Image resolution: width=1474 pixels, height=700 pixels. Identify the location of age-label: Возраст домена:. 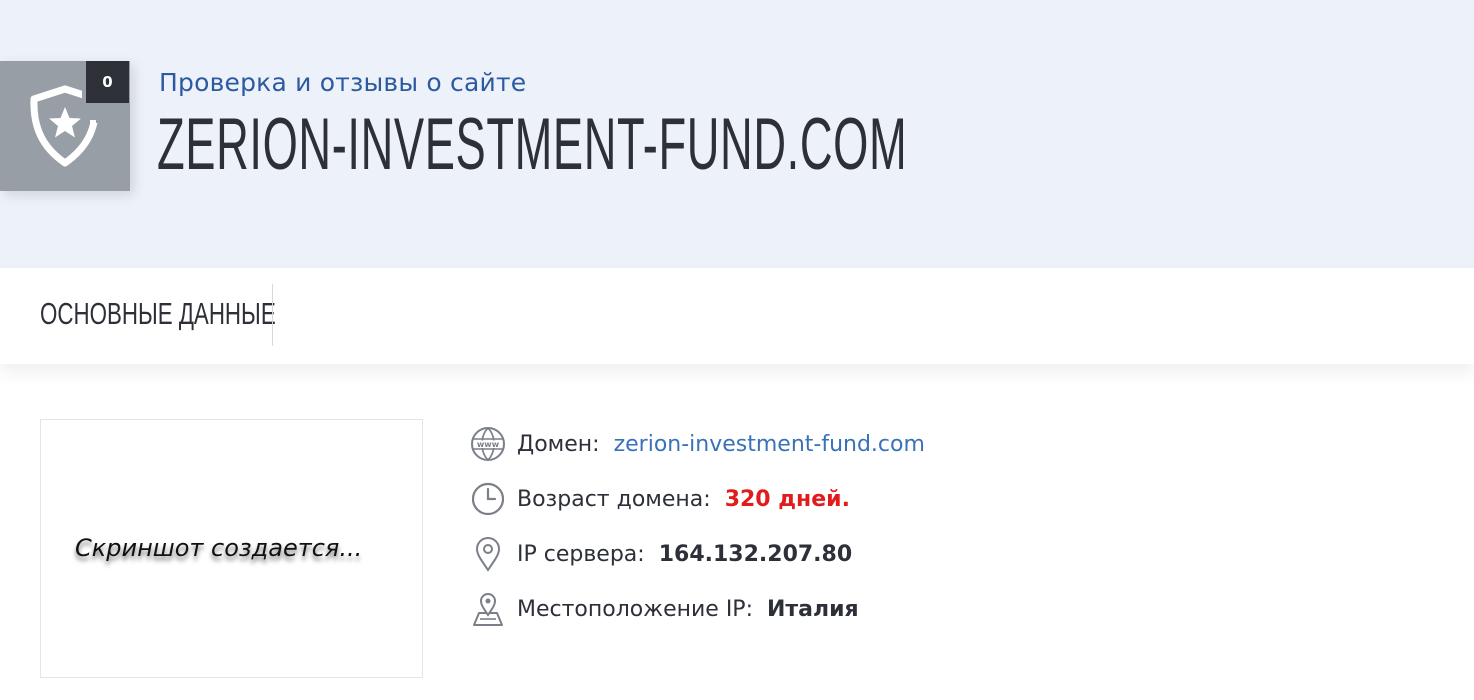
(614, 499).